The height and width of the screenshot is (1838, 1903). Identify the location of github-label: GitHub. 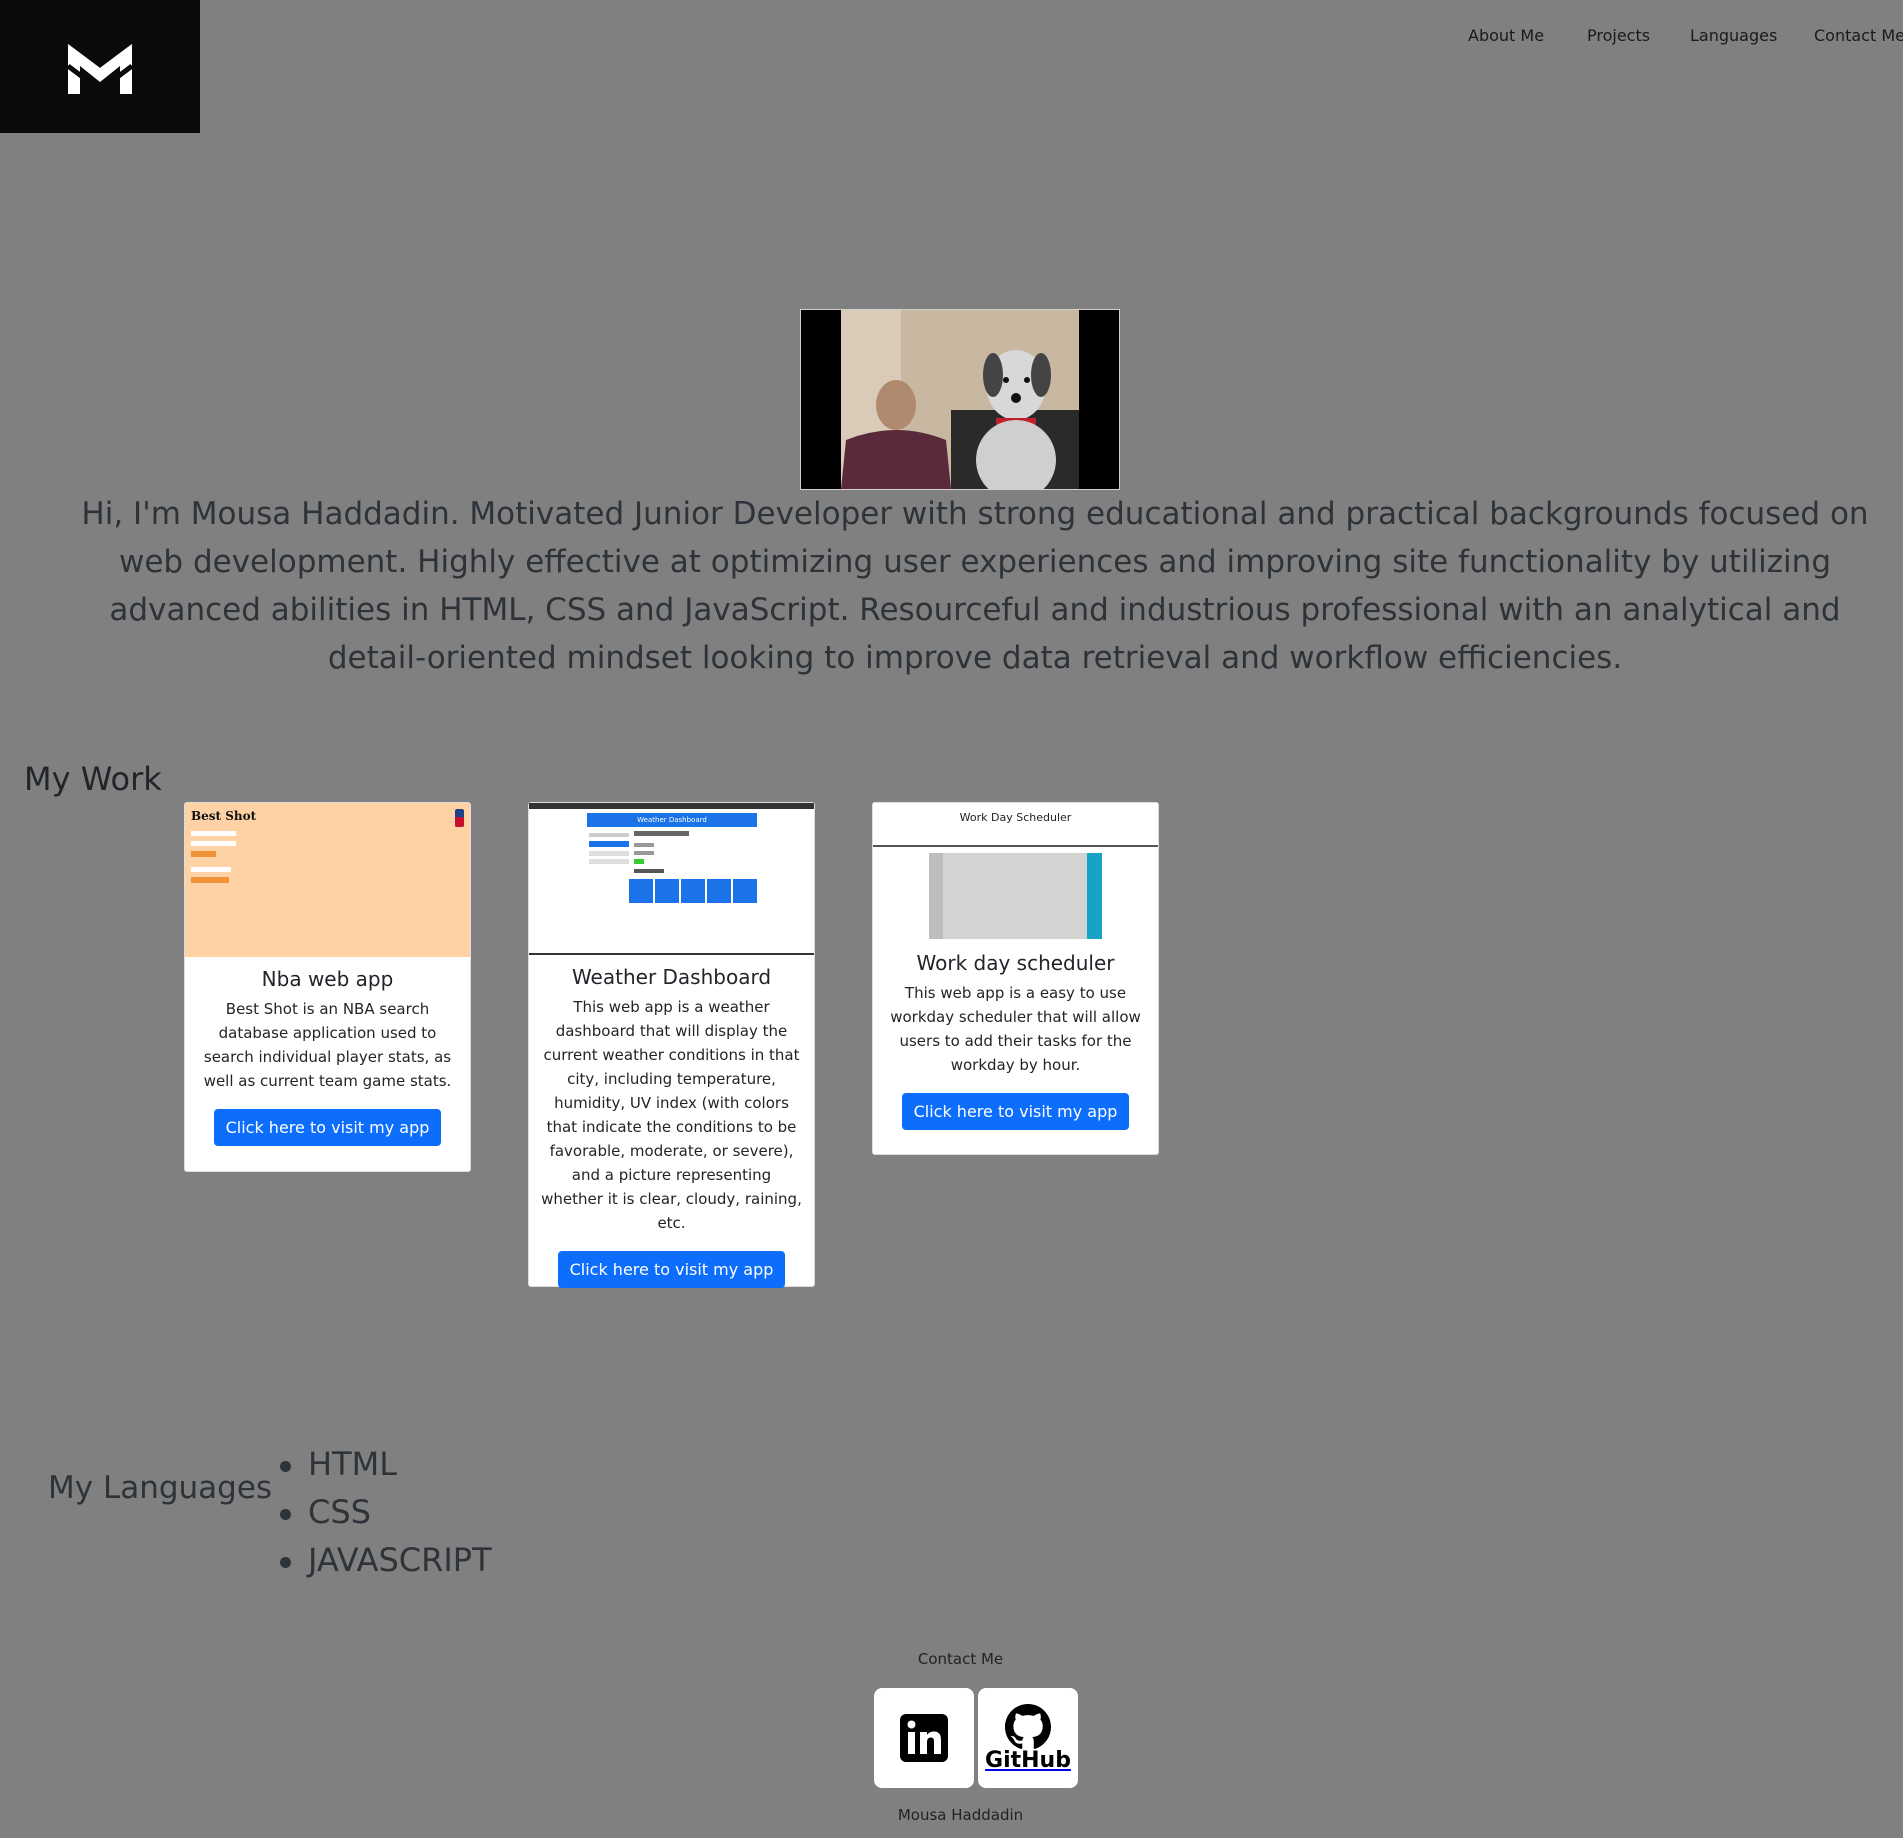
(1028, 1760).